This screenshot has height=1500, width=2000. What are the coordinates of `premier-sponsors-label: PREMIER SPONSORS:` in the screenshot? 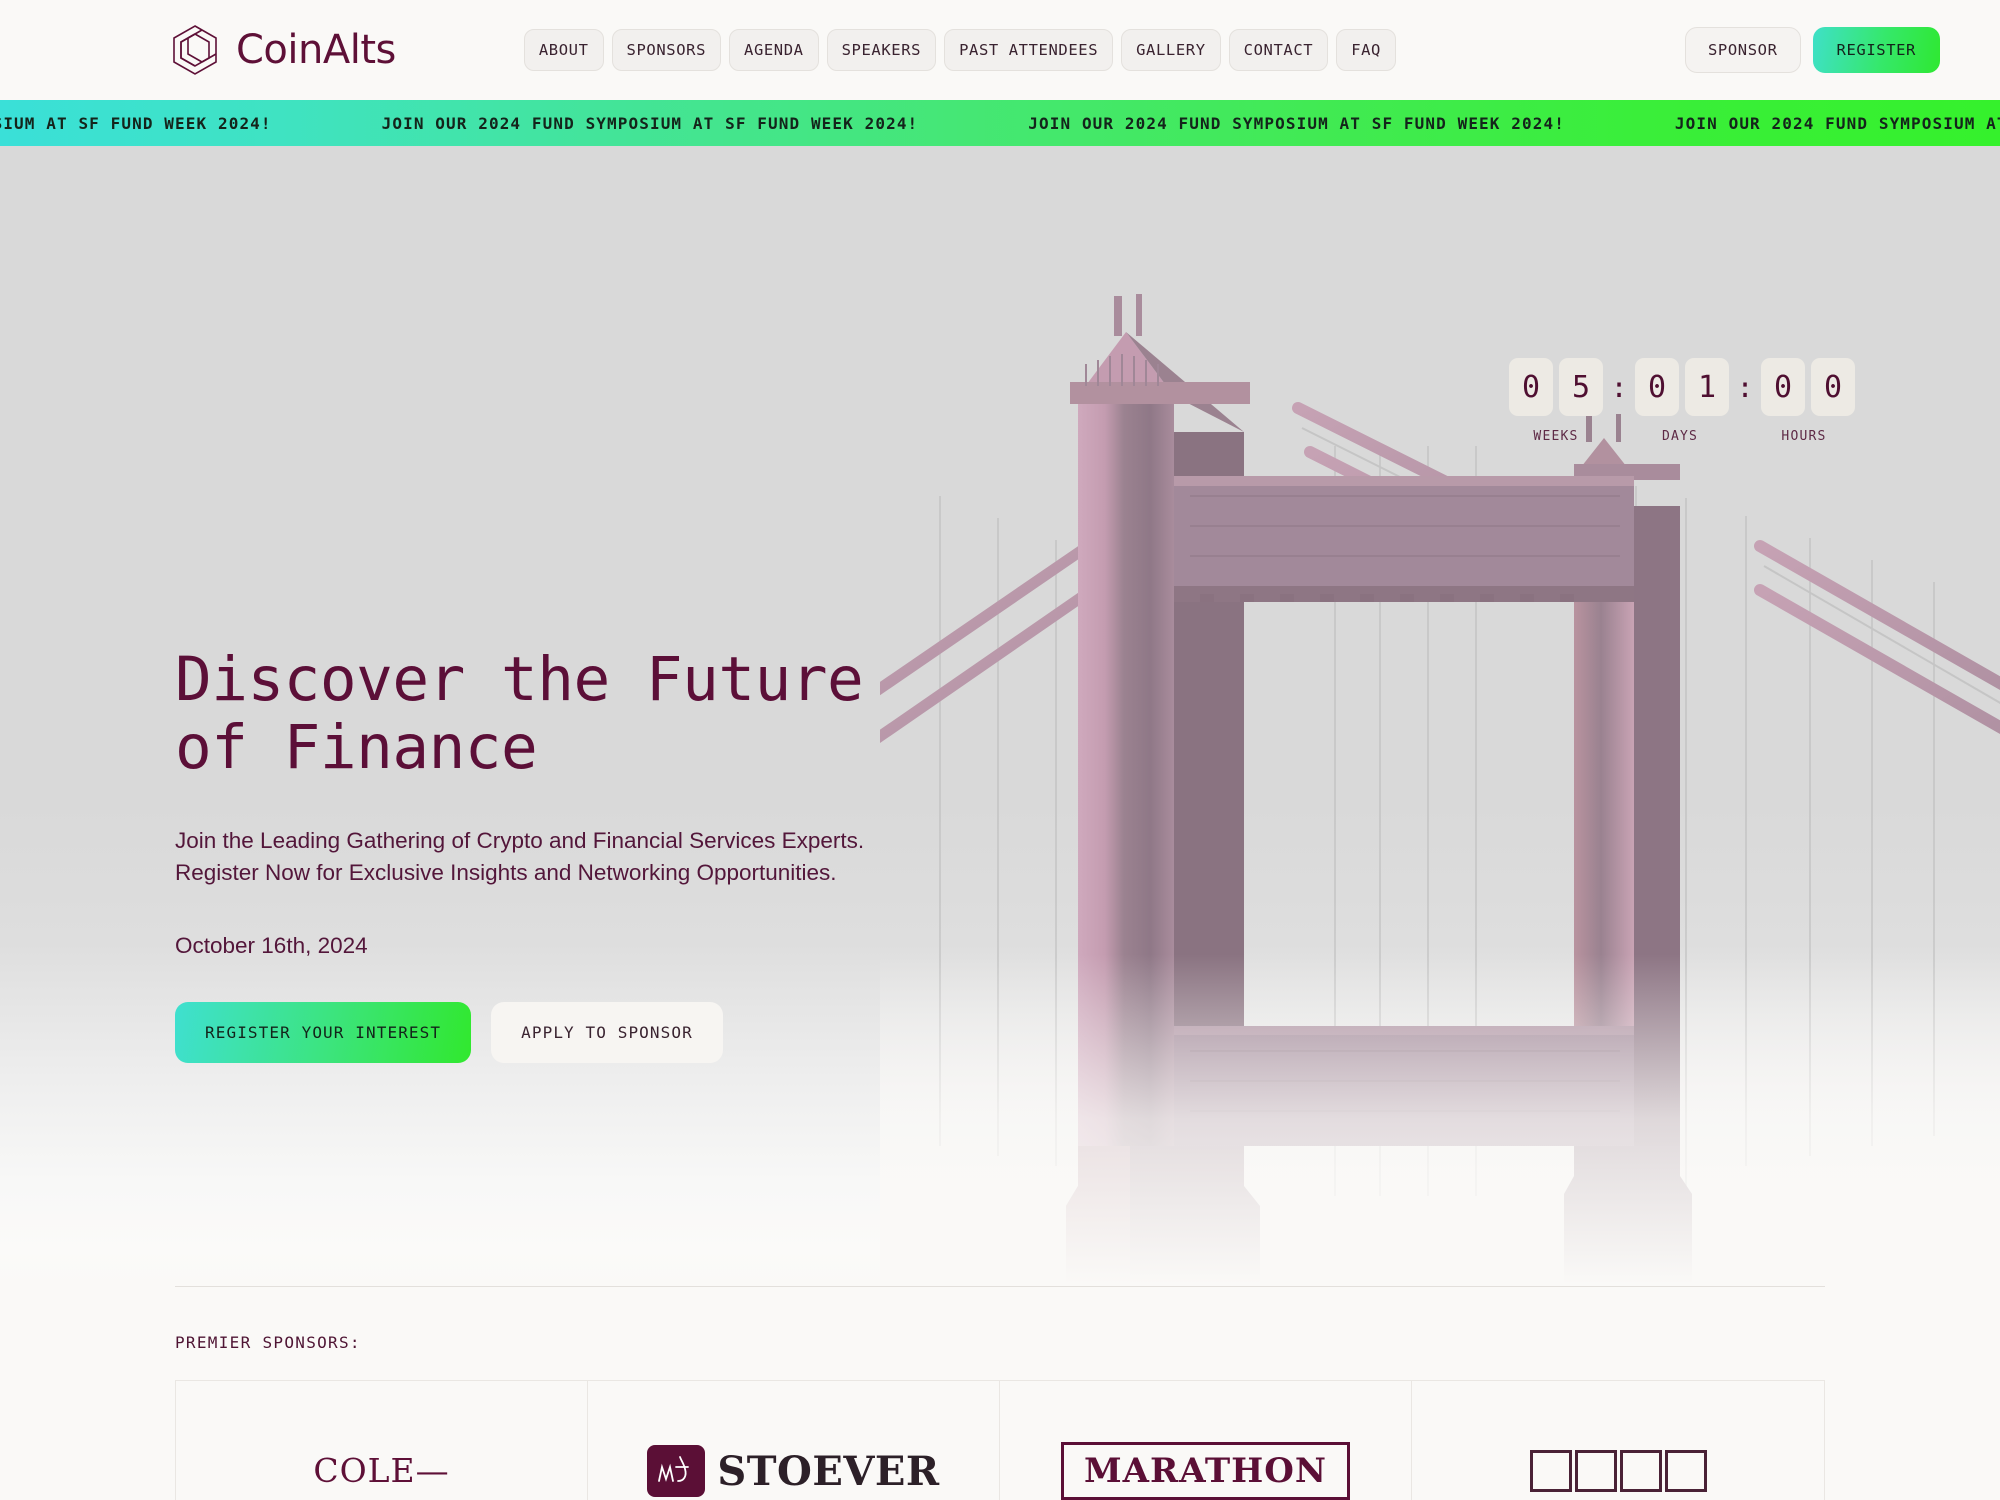 It's located at (268, 1342).